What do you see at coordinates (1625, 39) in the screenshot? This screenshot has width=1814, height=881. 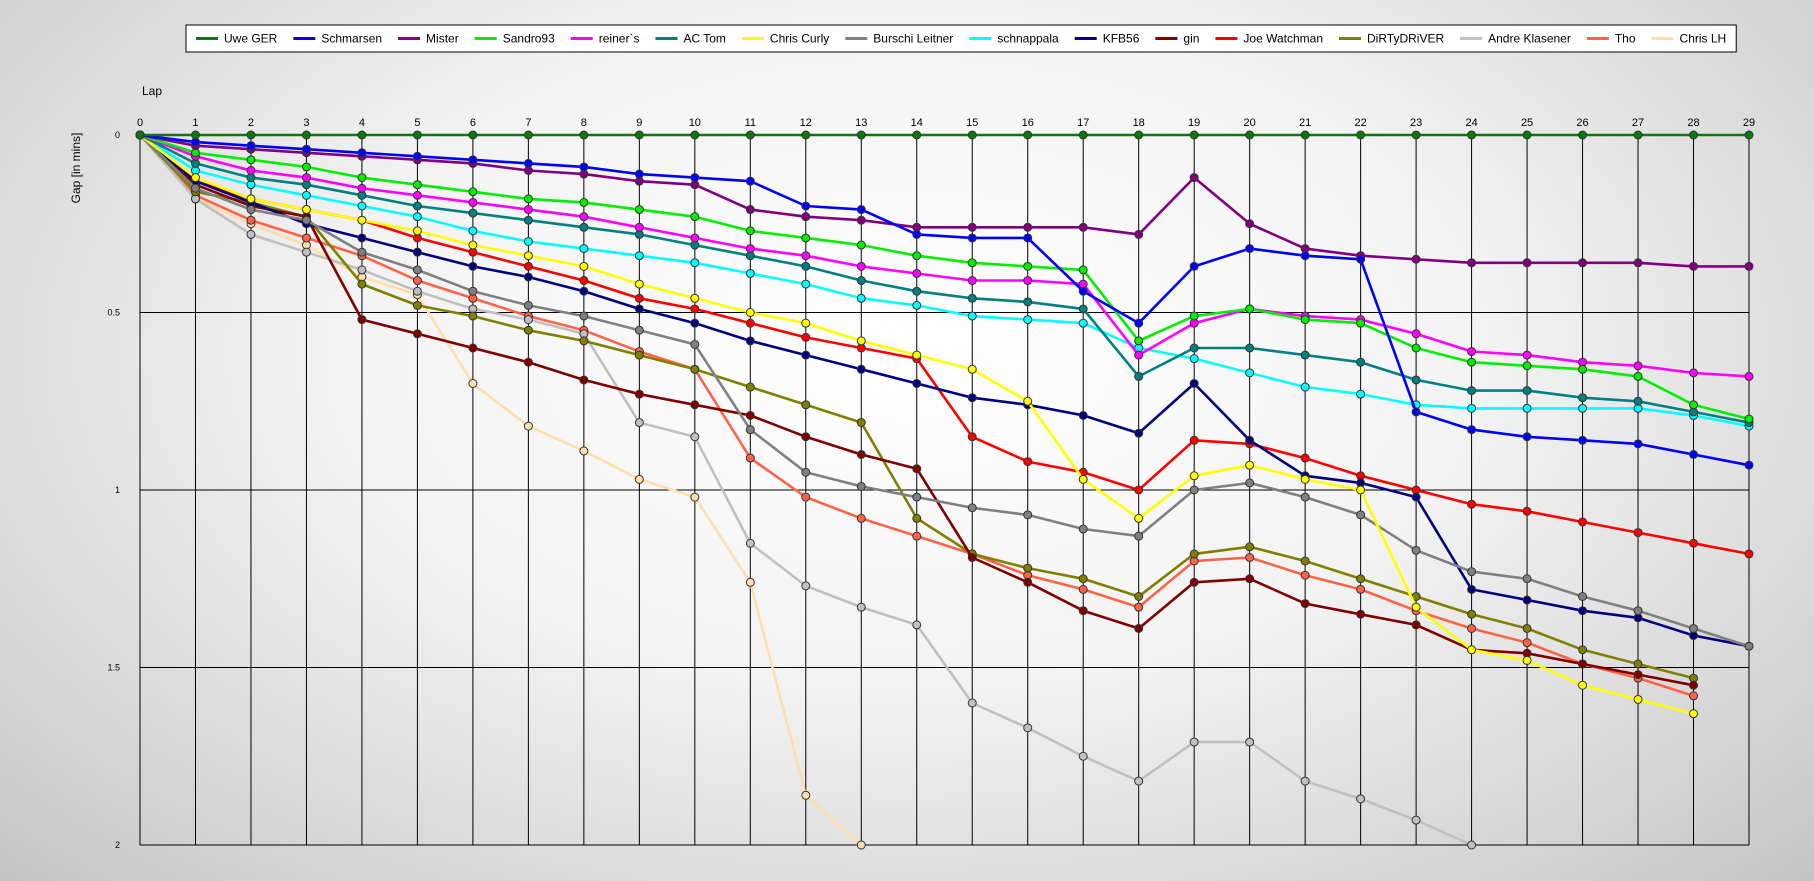 I see `legend-label: Tho` at bounding box center [1625, 39].